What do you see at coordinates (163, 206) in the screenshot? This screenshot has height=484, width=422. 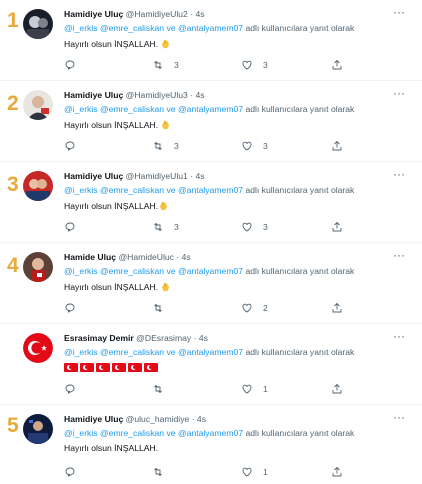 I see `clapping-hands-icon` at bounding box center [163, 206].